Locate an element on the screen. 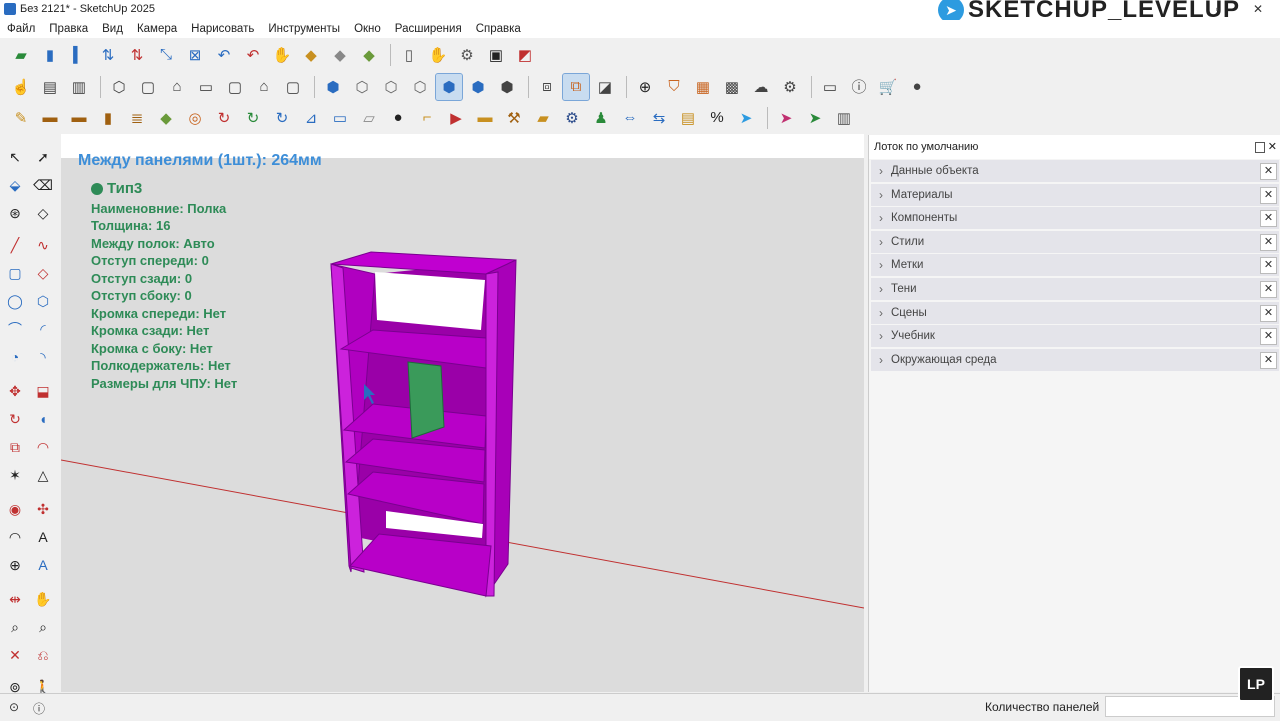 This screenshot has height=721, width=1280. tape-measure-icon: ◉ is located at coordinates (15, 509).